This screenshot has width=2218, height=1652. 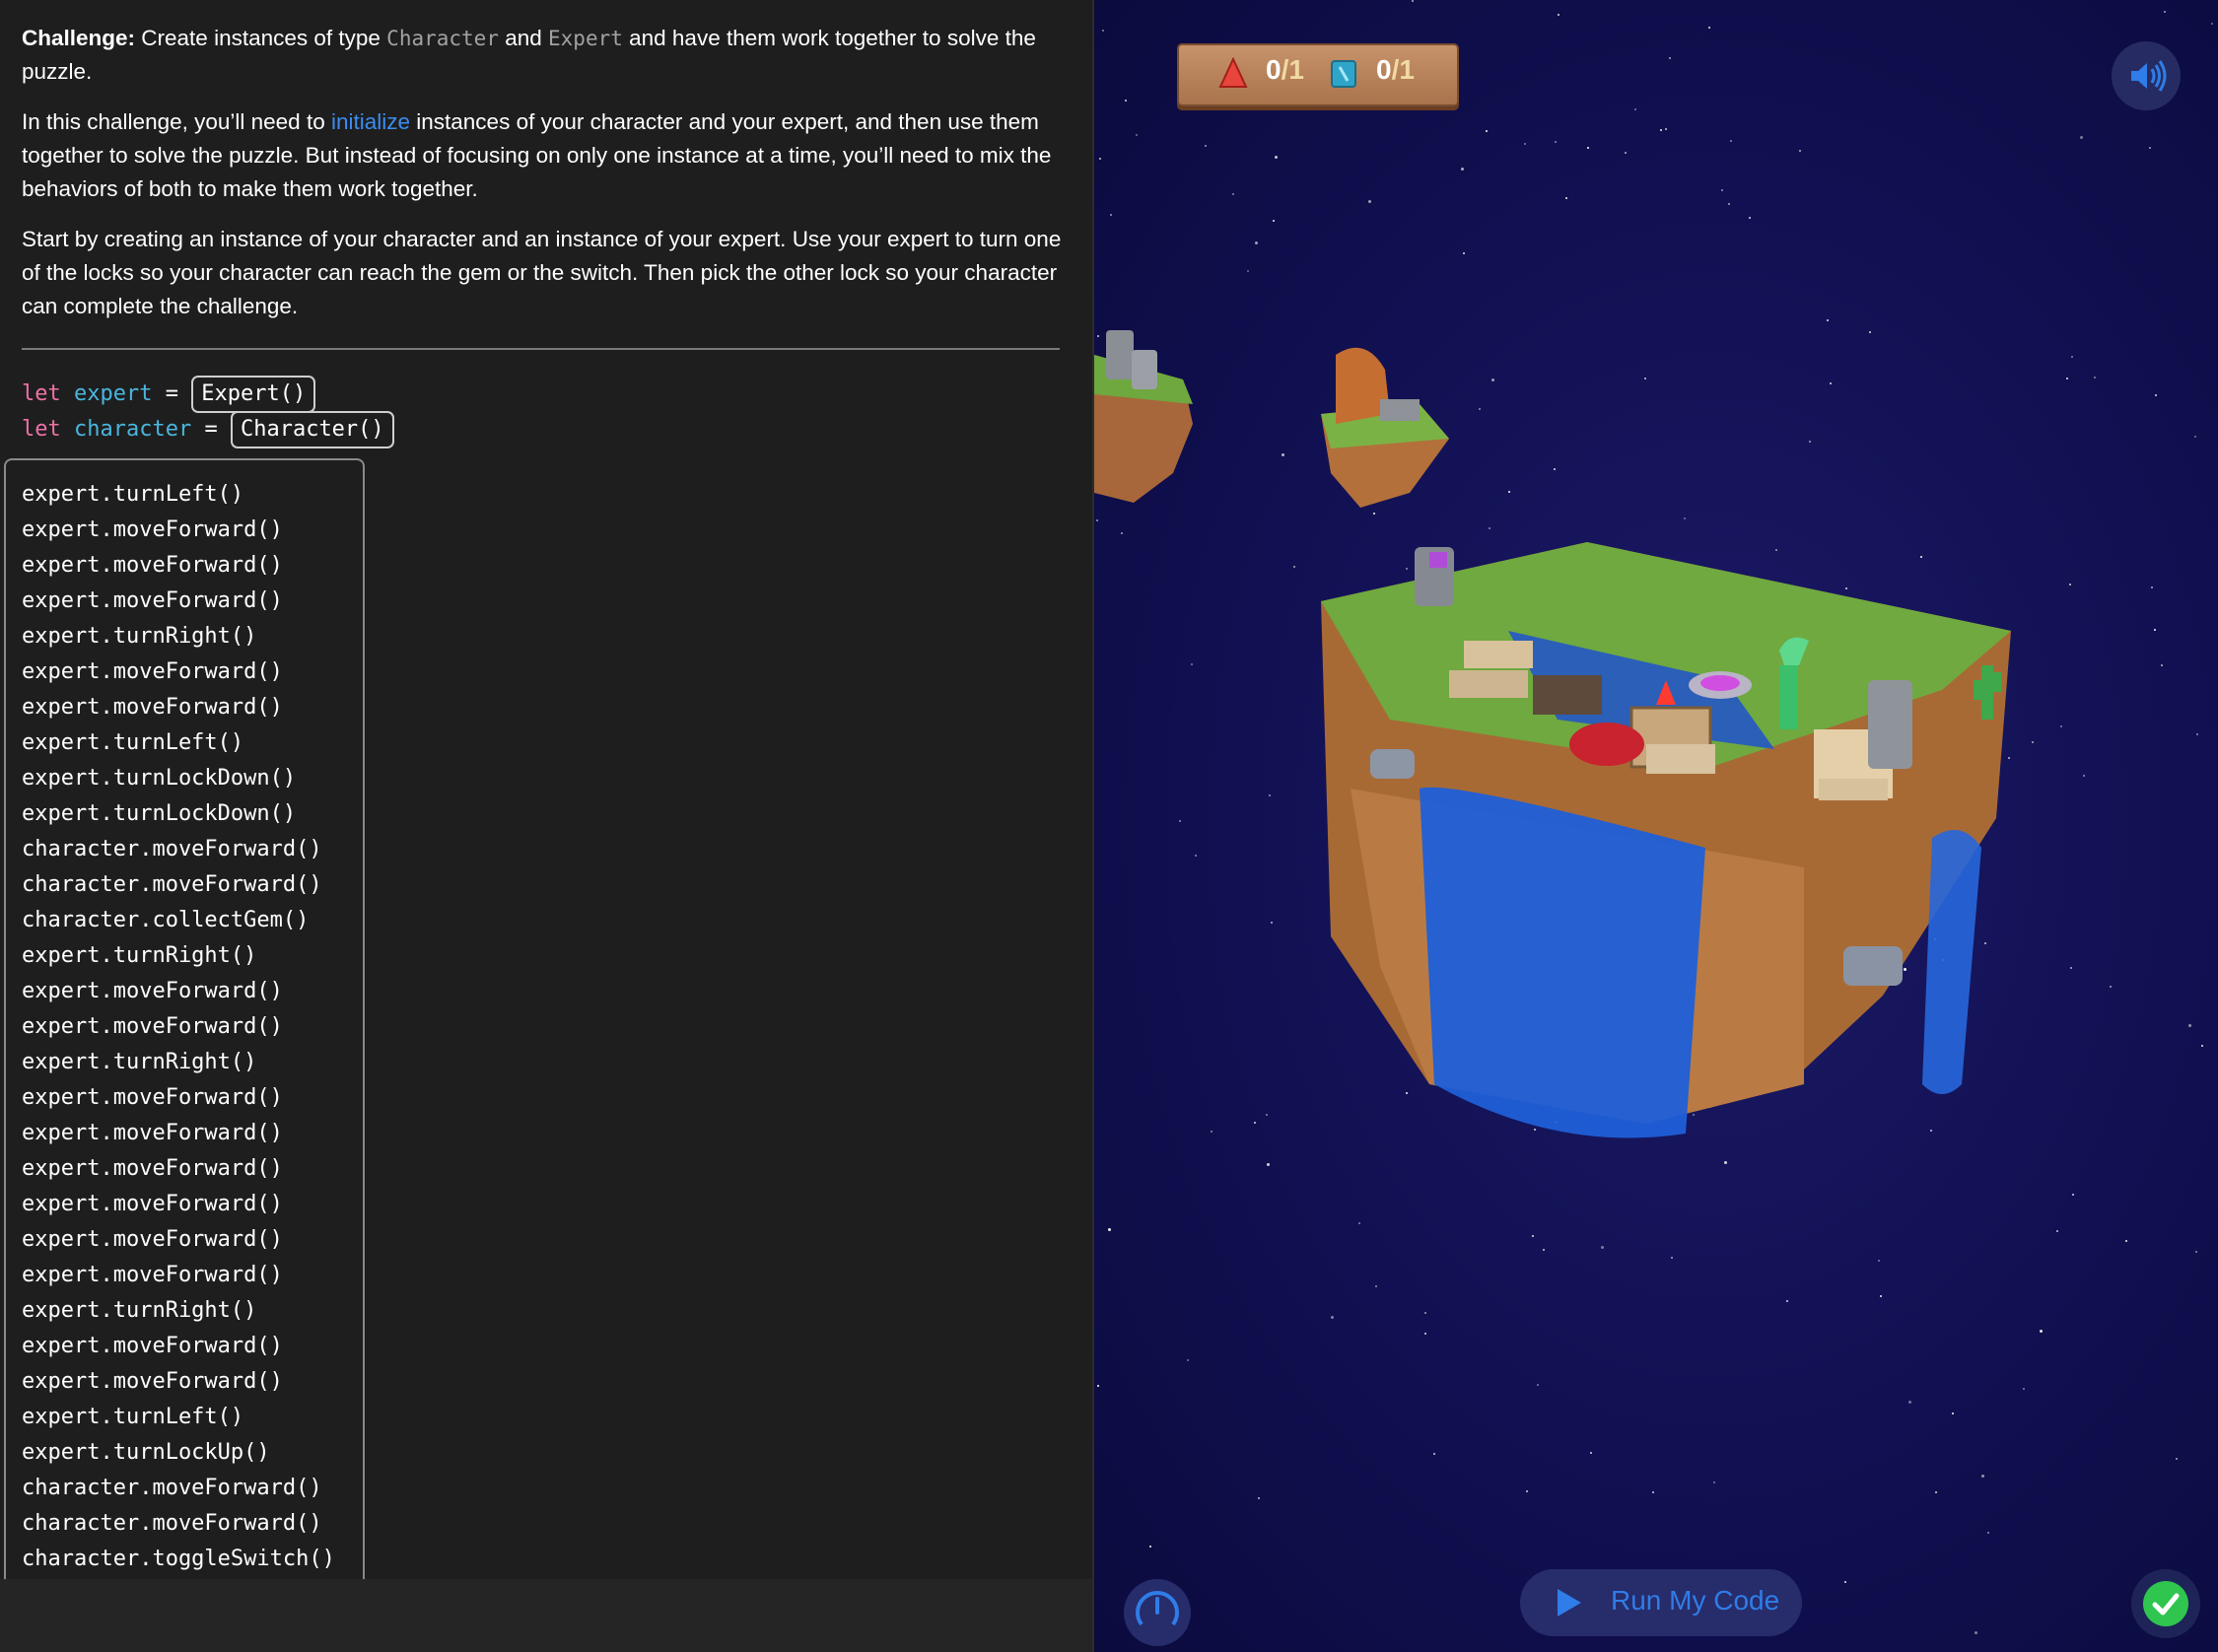 What do you see at coordinates (586, 38) in the screenshot?
I see `type-expert: Expert` at bounding box center [586, 38].